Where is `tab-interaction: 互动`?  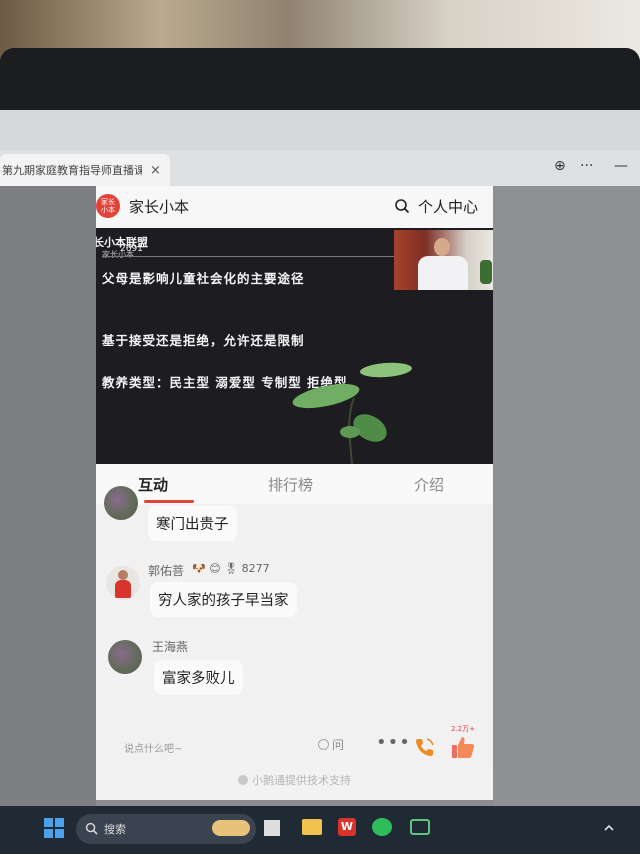 tab-interaction: 互动 is located at coordinates (153, 484).